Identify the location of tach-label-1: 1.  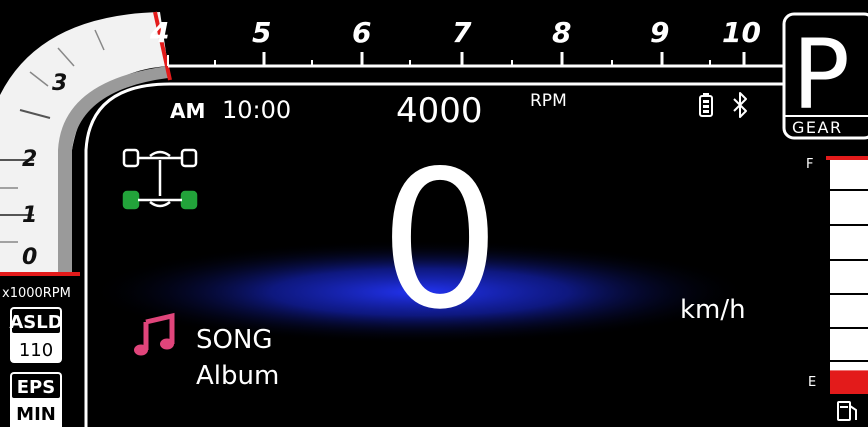
(29, 215).